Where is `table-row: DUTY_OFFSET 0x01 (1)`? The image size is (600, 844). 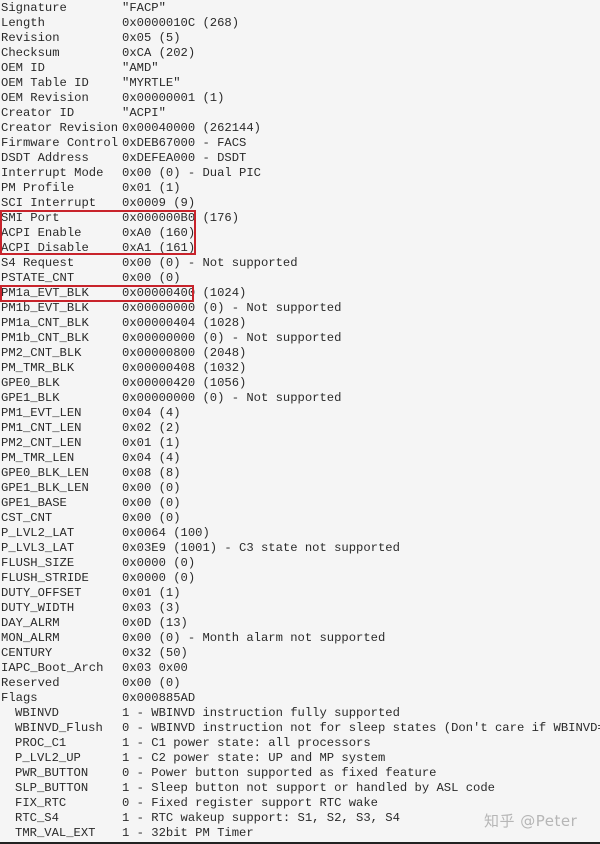
table-row: DUTY_OFFSET 0x01 (1) is located at coordinates (300, 593).